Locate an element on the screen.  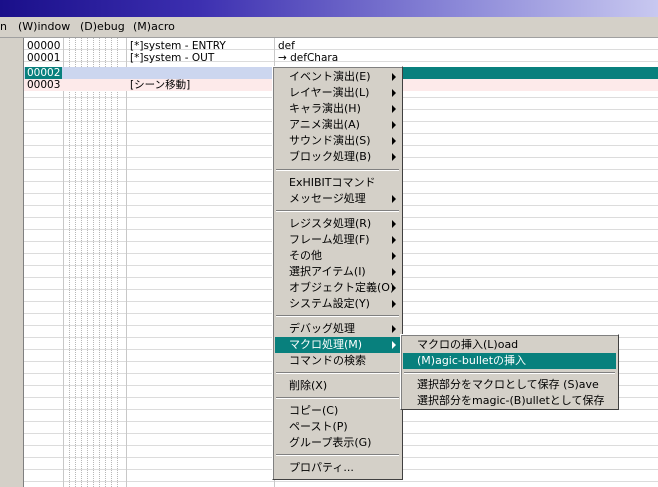
row-argument: → defChara is located at coordinates (308, 58).